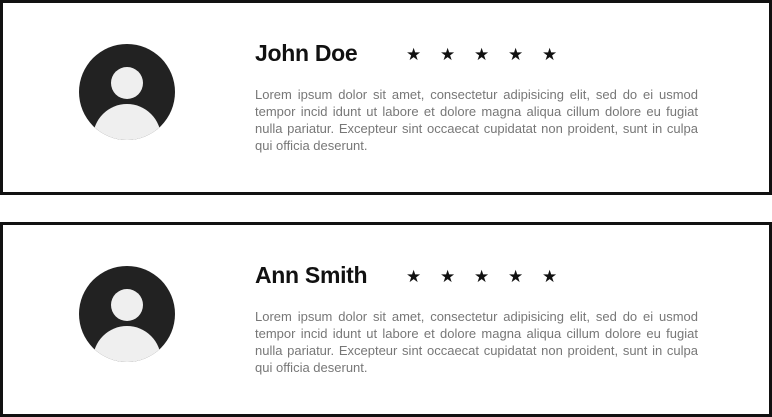 The height and width of the screenshot is (417, 772). What do you see at coordinates (311, 275) in the screenshot?
I see `reviewer-name: Ann Smith` at bounding box center [311, 275].